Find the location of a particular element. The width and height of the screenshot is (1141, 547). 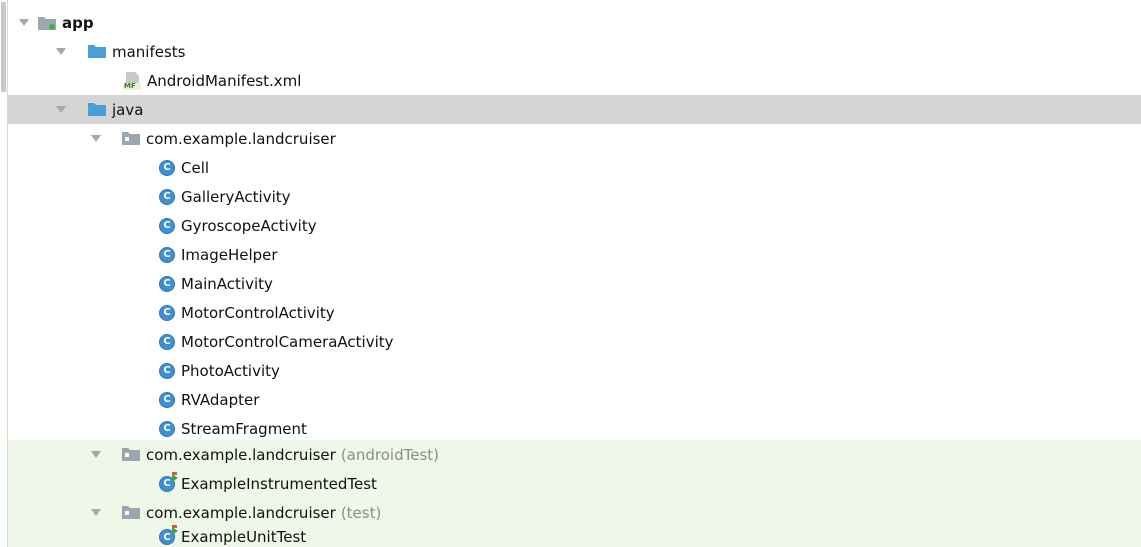

tree-row-package-android-test: com.example.landcruiser (androidTest) is located at coordinates (574, 454).